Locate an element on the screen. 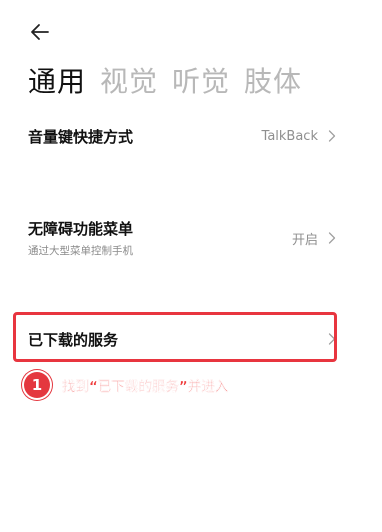 The height and width of the screenshot is (532, 382). arrow-left-icon is located at coordinates (40, 32).